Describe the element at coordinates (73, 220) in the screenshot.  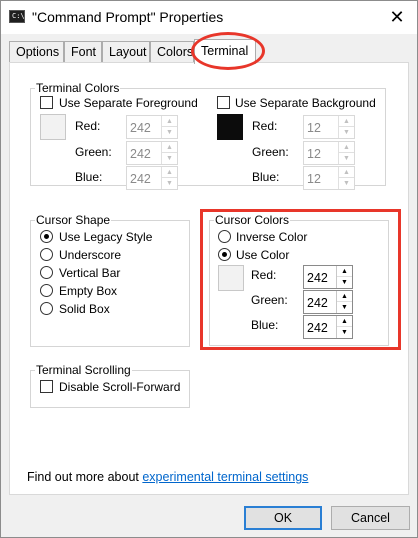
I see `cursor-shape-legend: Cursor Shape` at that location.